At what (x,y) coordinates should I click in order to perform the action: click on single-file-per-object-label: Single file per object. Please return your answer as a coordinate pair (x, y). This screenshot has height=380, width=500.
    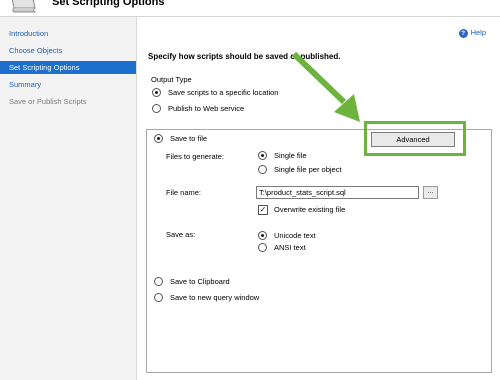
    Looking at the image, I should click on (308, 169).